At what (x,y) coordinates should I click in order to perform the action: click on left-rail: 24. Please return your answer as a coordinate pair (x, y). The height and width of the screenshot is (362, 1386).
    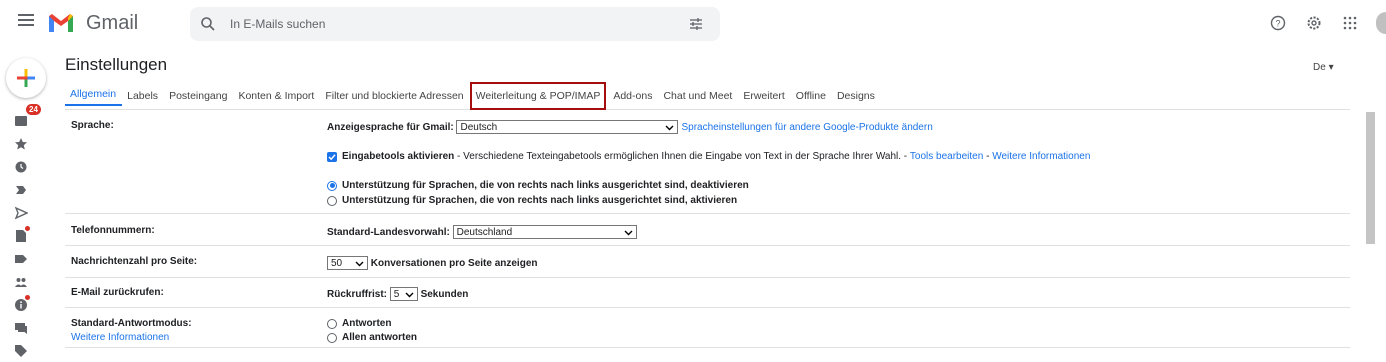
    Looking at the image, I should click on (28, 233).